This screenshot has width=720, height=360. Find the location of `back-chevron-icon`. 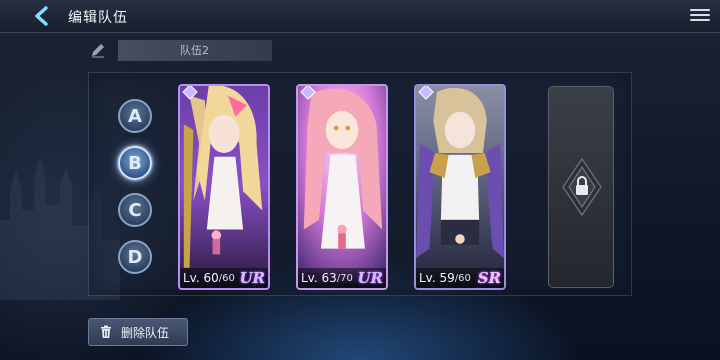

back-chevron-icon is located at coordinates (41, 16).